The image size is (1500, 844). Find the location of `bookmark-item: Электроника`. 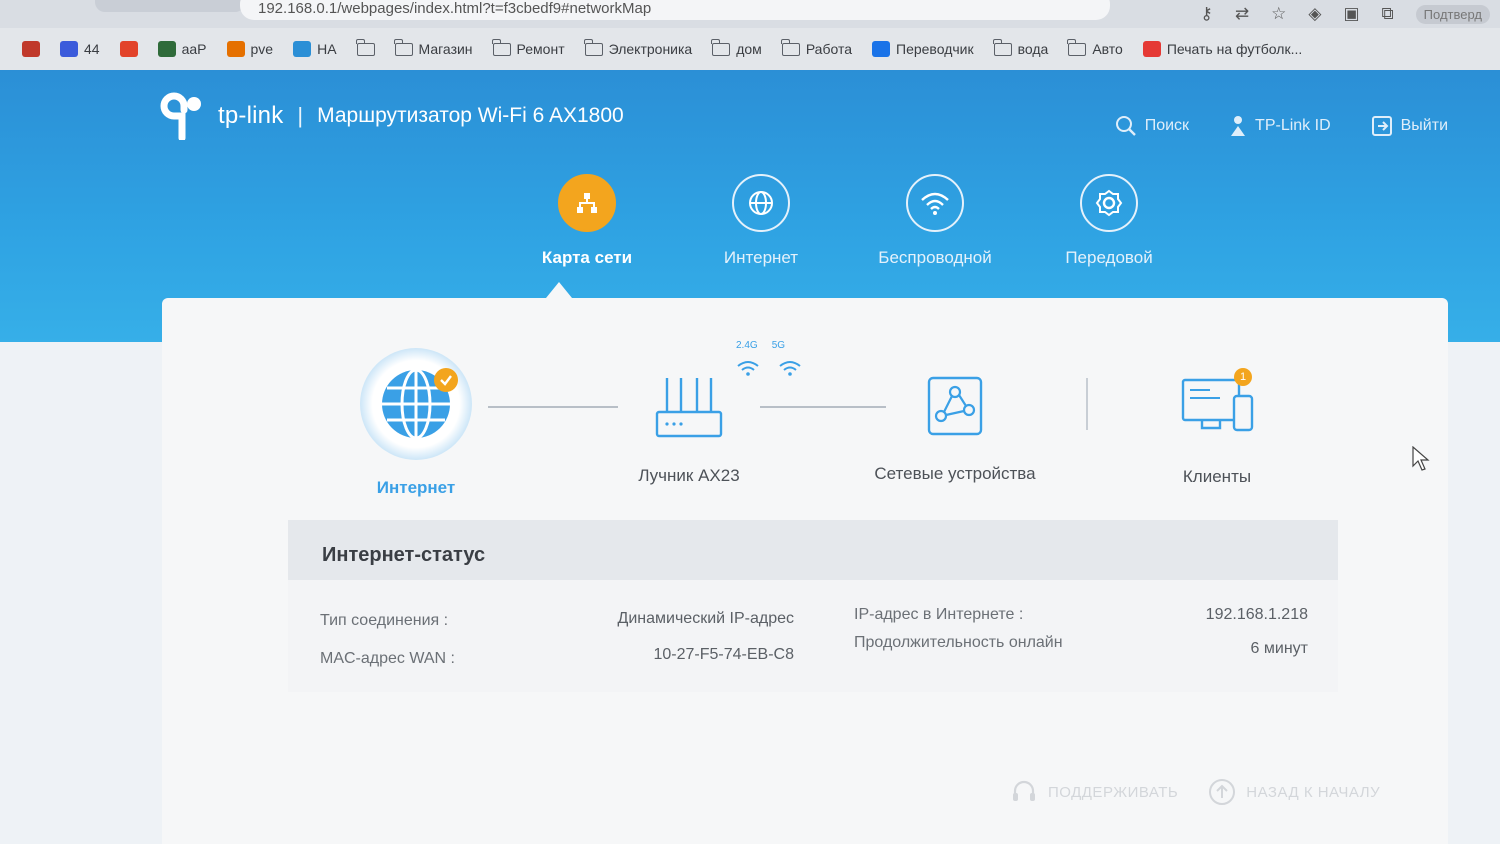

bookmark-item: Электроника is located at coordinates (638, 47).